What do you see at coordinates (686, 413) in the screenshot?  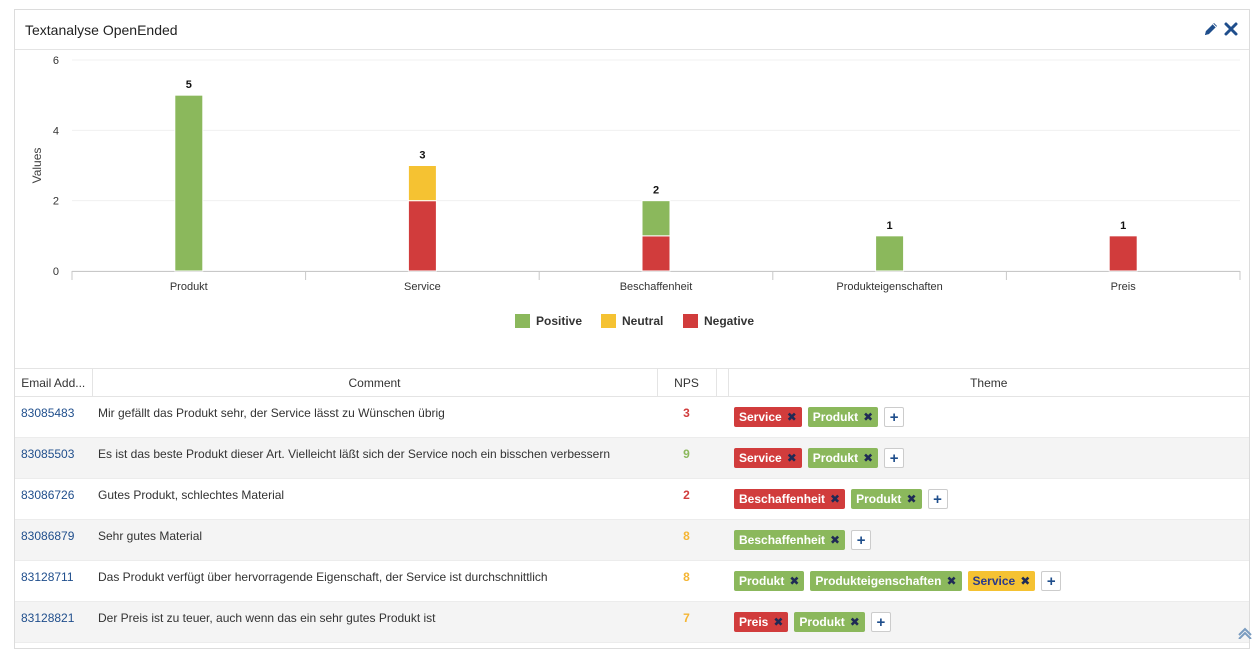 I see `nps-value: 3` at bounding box center [686, 413].